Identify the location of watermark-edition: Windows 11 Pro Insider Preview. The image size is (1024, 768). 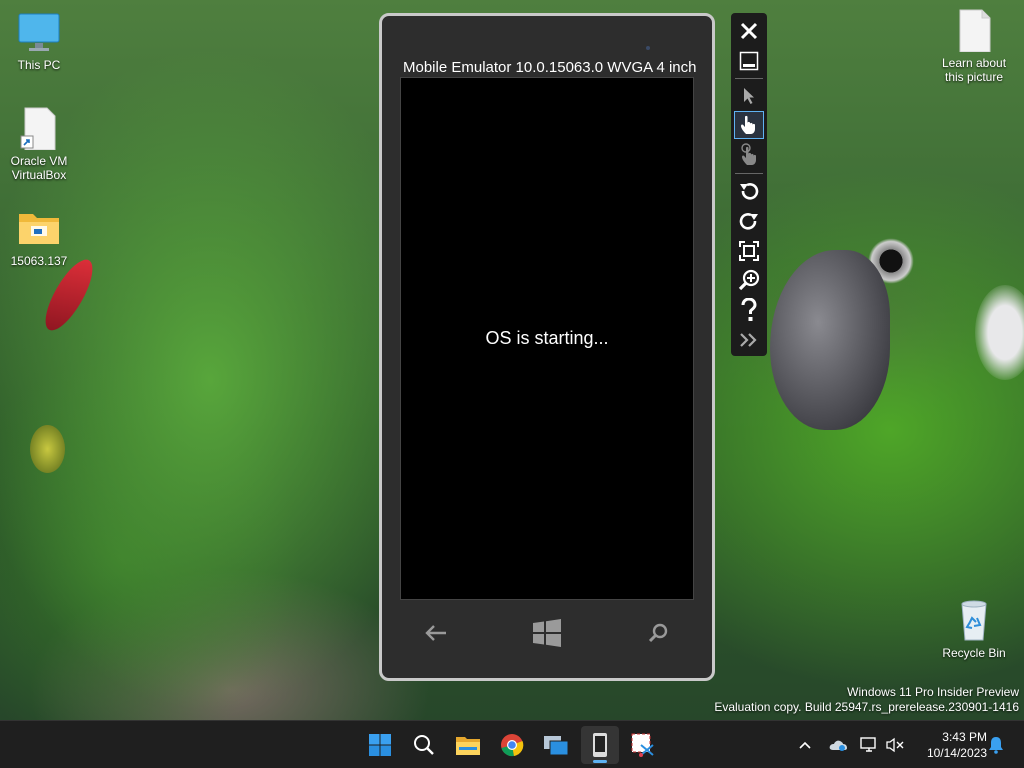
(933, 692).